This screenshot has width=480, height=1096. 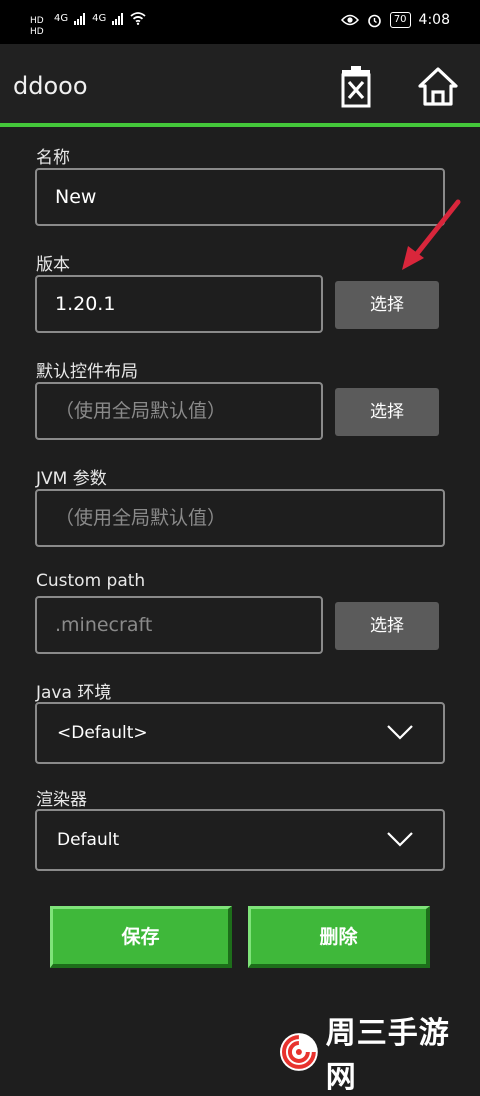 What do you see at coordinates (240, 197) in the screenshot?
I see `name-field: New` at bounding box center [240, 197].